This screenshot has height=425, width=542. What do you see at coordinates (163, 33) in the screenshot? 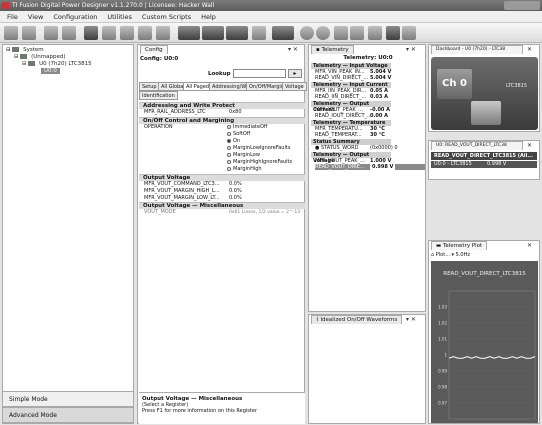
I see `monitor-icon` at bounding box center [163, 33].